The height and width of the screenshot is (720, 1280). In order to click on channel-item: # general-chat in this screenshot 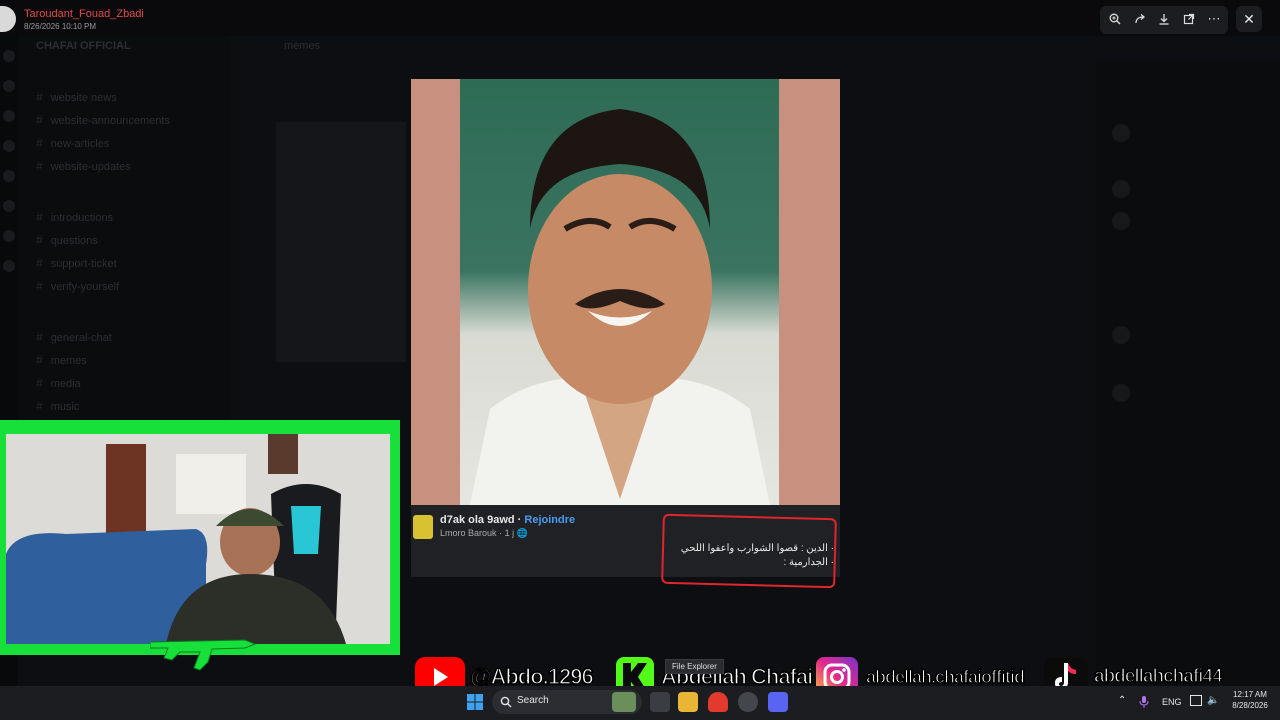, I will do `click(74, 338)`.